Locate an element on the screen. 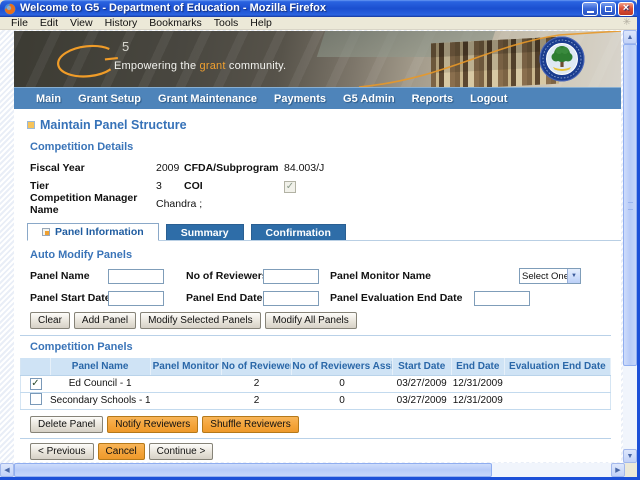 This screenshot has width=640, height=480. delete-panel-button: Delete Panel is located at coordinates (67, 424).